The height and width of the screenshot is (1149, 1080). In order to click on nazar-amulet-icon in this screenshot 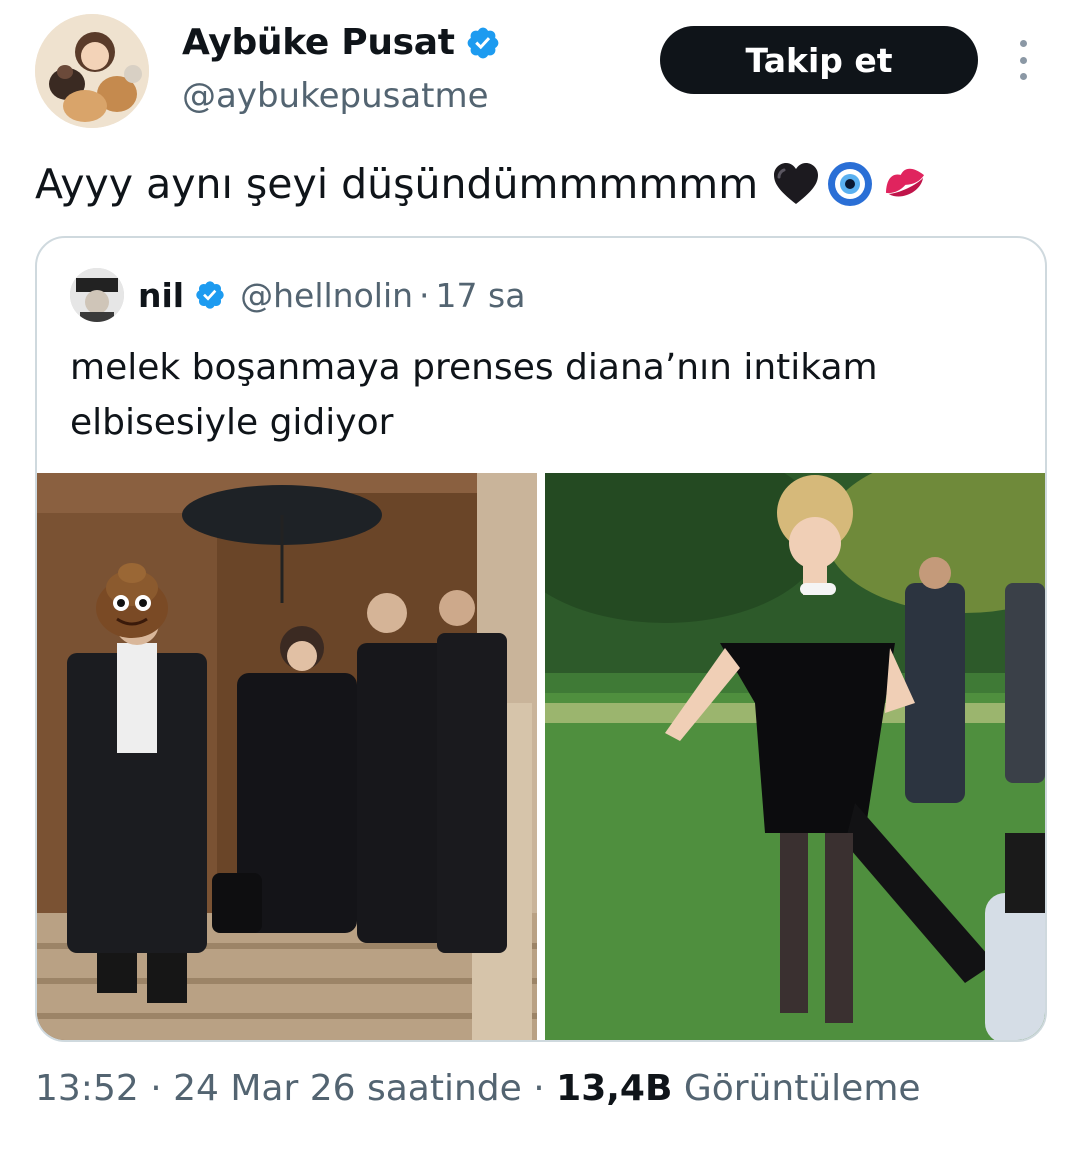, I will do `click(850, 184)`.